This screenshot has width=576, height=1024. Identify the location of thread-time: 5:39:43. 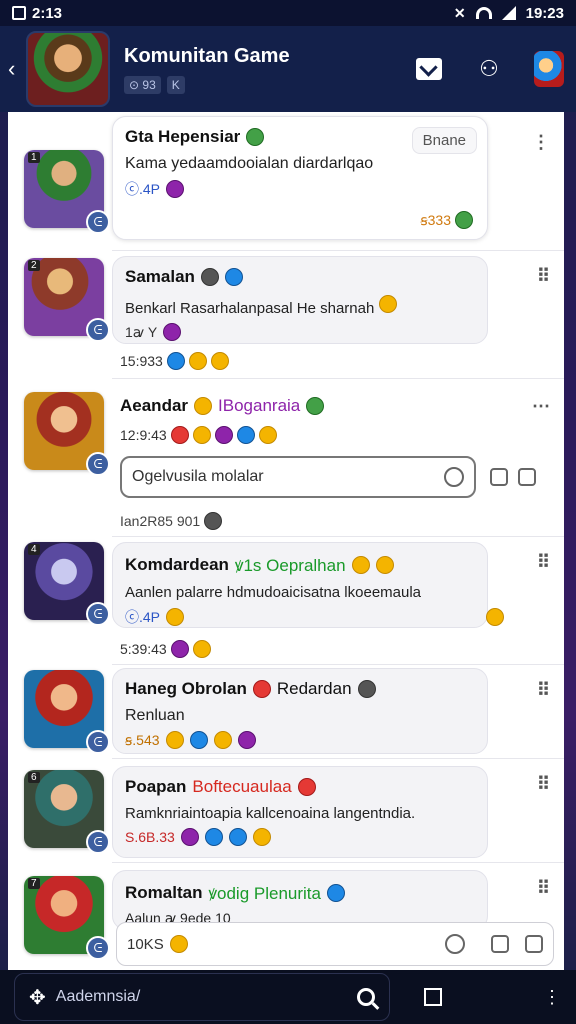
(143, 649).